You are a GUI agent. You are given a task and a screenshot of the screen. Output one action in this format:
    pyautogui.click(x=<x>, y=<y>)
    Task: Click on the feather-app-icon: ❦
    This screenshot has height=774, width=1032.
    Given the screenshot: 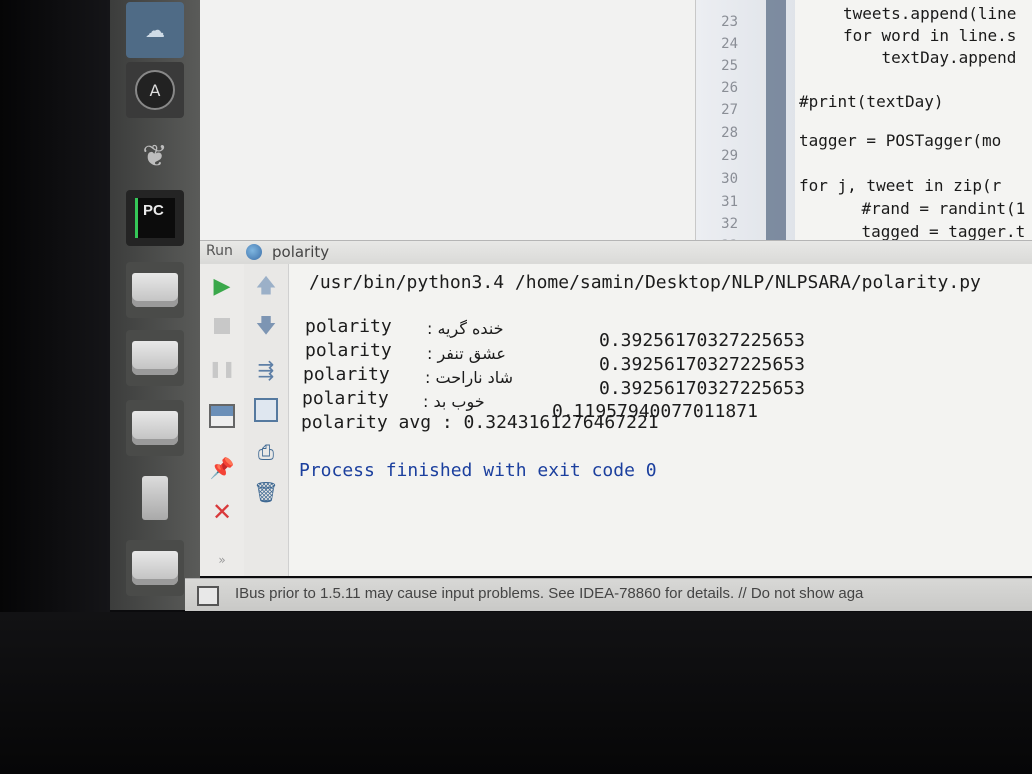 What is the action you would take?
    pyautogui.click(x=155, y=156)
    